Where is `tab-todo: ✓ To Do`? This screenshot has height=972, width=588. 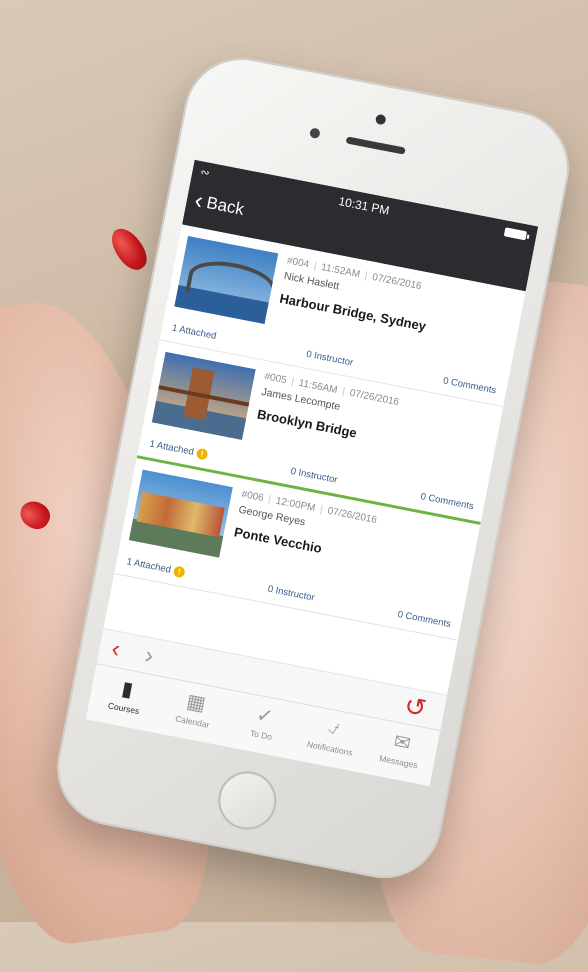 tab-todo: ✓ To Do is located at coordinates (262, 725).